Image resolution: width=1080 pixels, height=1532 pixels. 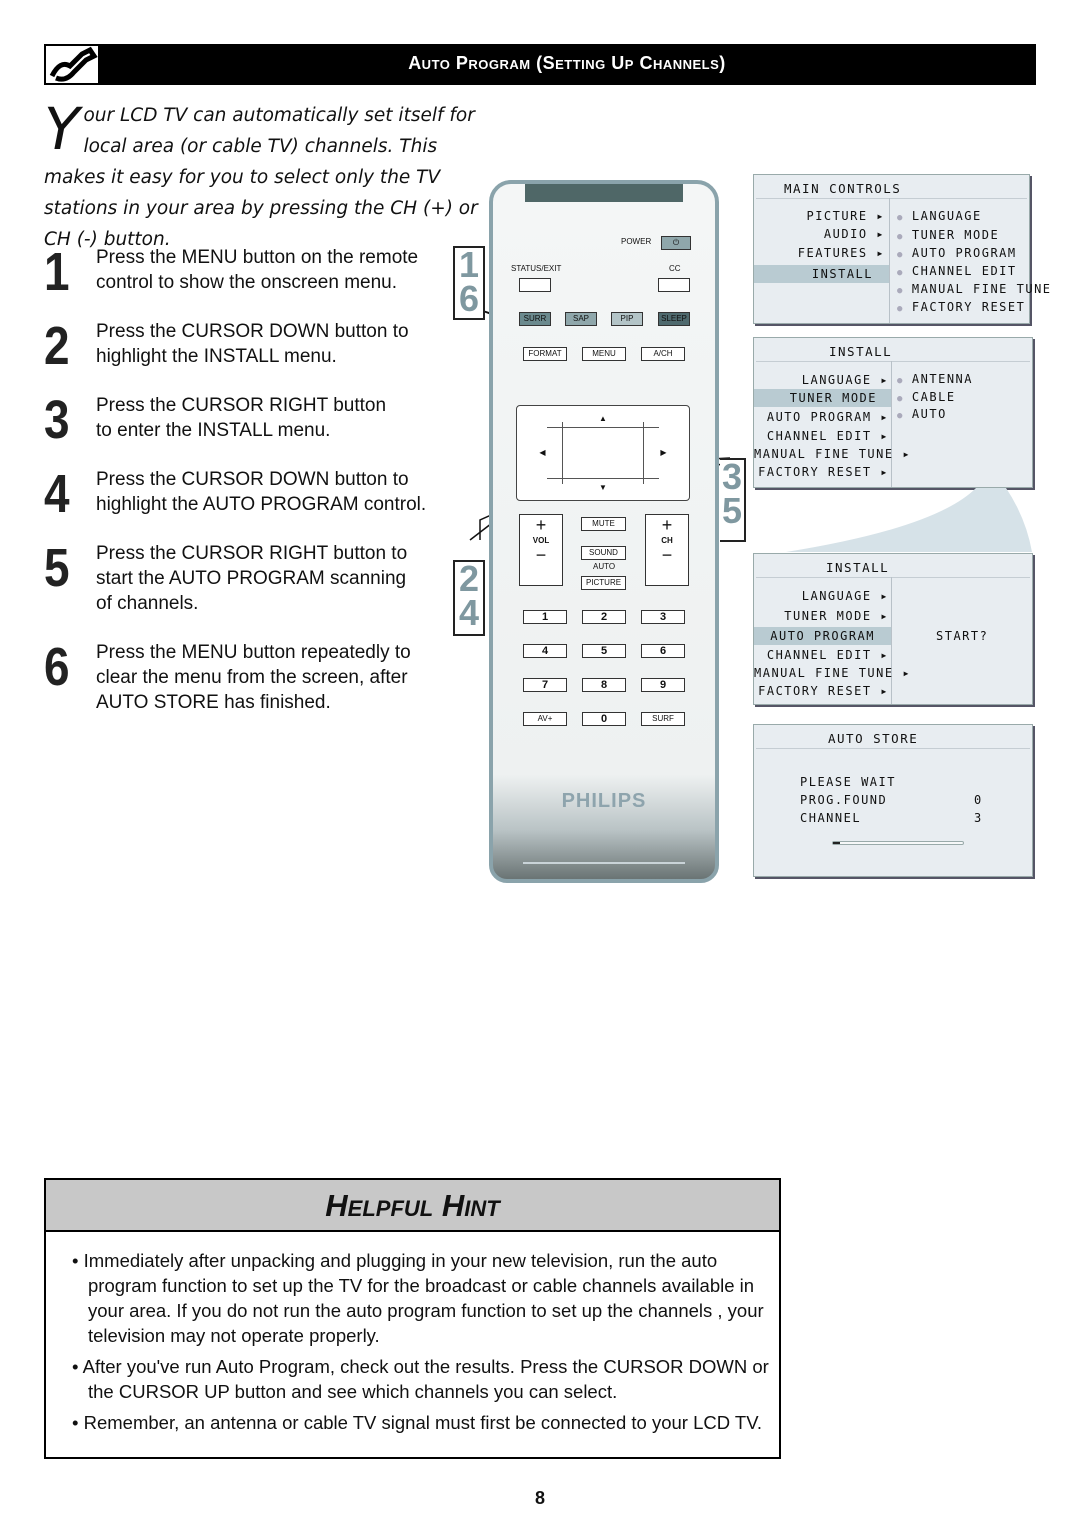 What do you see at coordinates (627, 319) in the screenshot?
I see `pip-button: PIP` at bounding box center [627, 319].